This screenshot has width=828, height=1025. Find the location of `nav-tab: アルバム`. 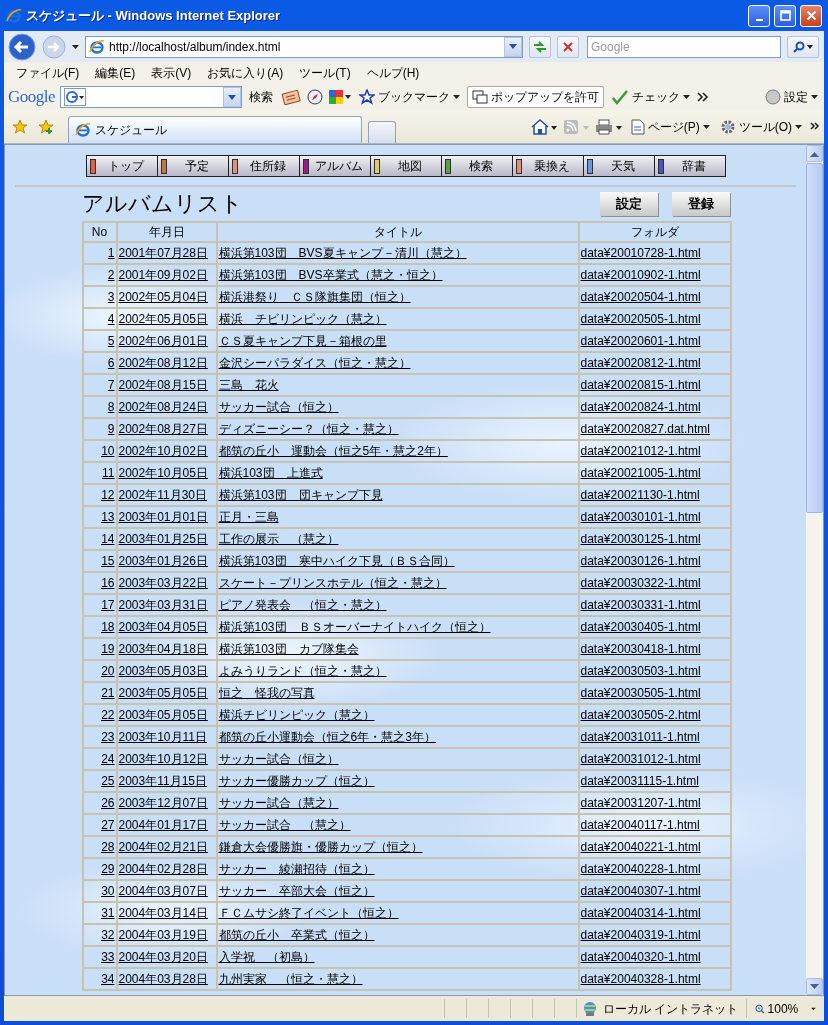

nav-tab: アルバム is located at coordinates (335, 166).